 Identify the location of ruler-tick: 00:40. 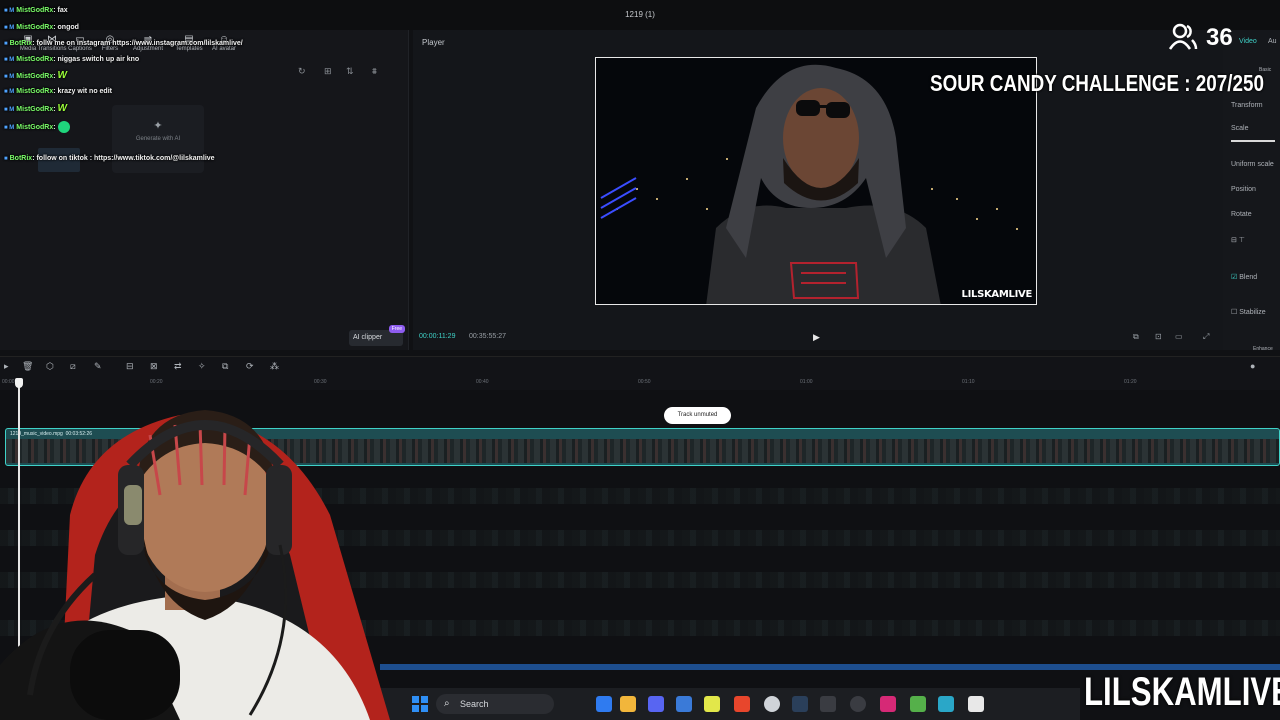
(482, 382).